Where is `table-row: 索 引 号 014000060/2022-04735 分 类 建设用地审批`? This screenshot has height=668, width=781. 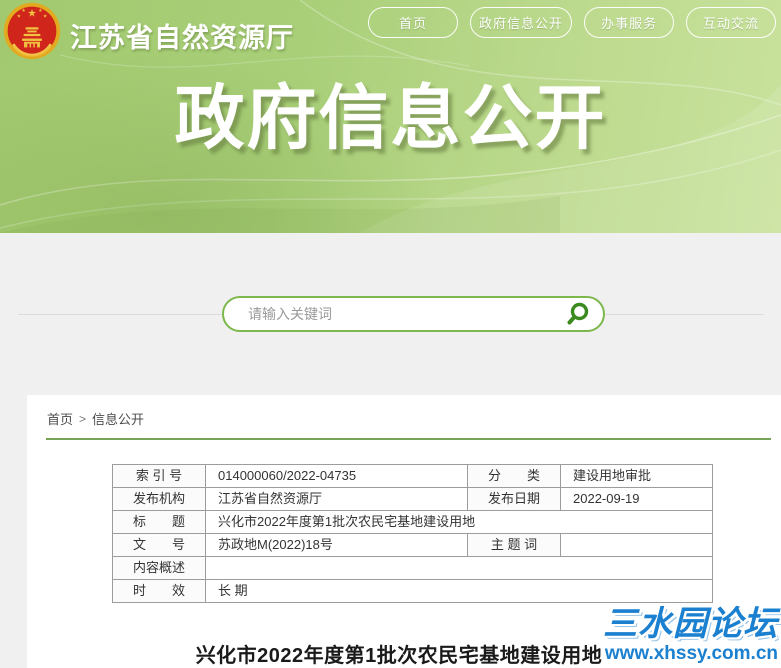 table-row: 索 引 号 014000060/2022-04735 分 类 建设用地审批 is located at coordinates (412, 476).